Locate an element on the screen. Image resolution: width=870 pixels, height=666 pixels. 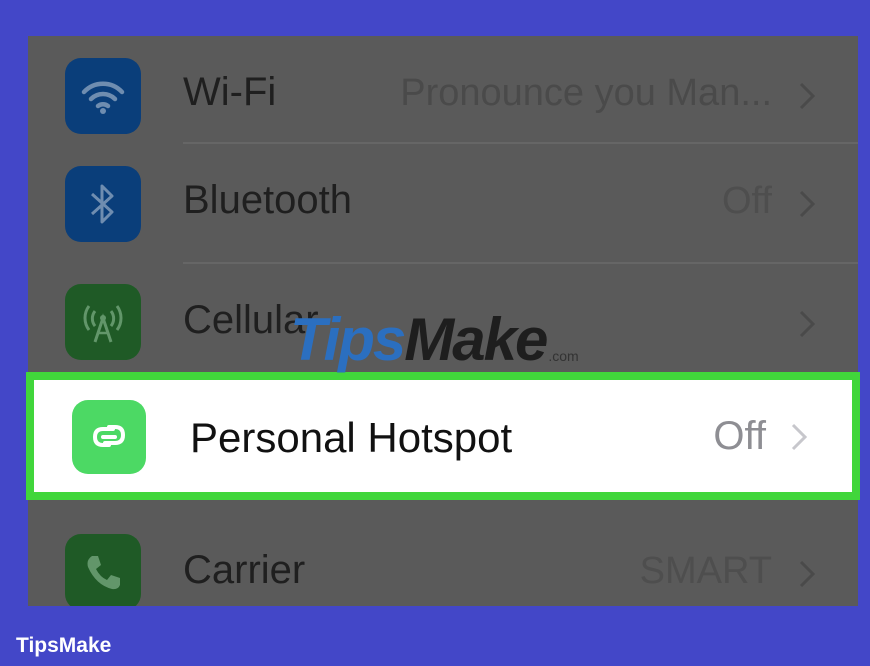
carrier-value: SMART is located at coordinates (705, 571).